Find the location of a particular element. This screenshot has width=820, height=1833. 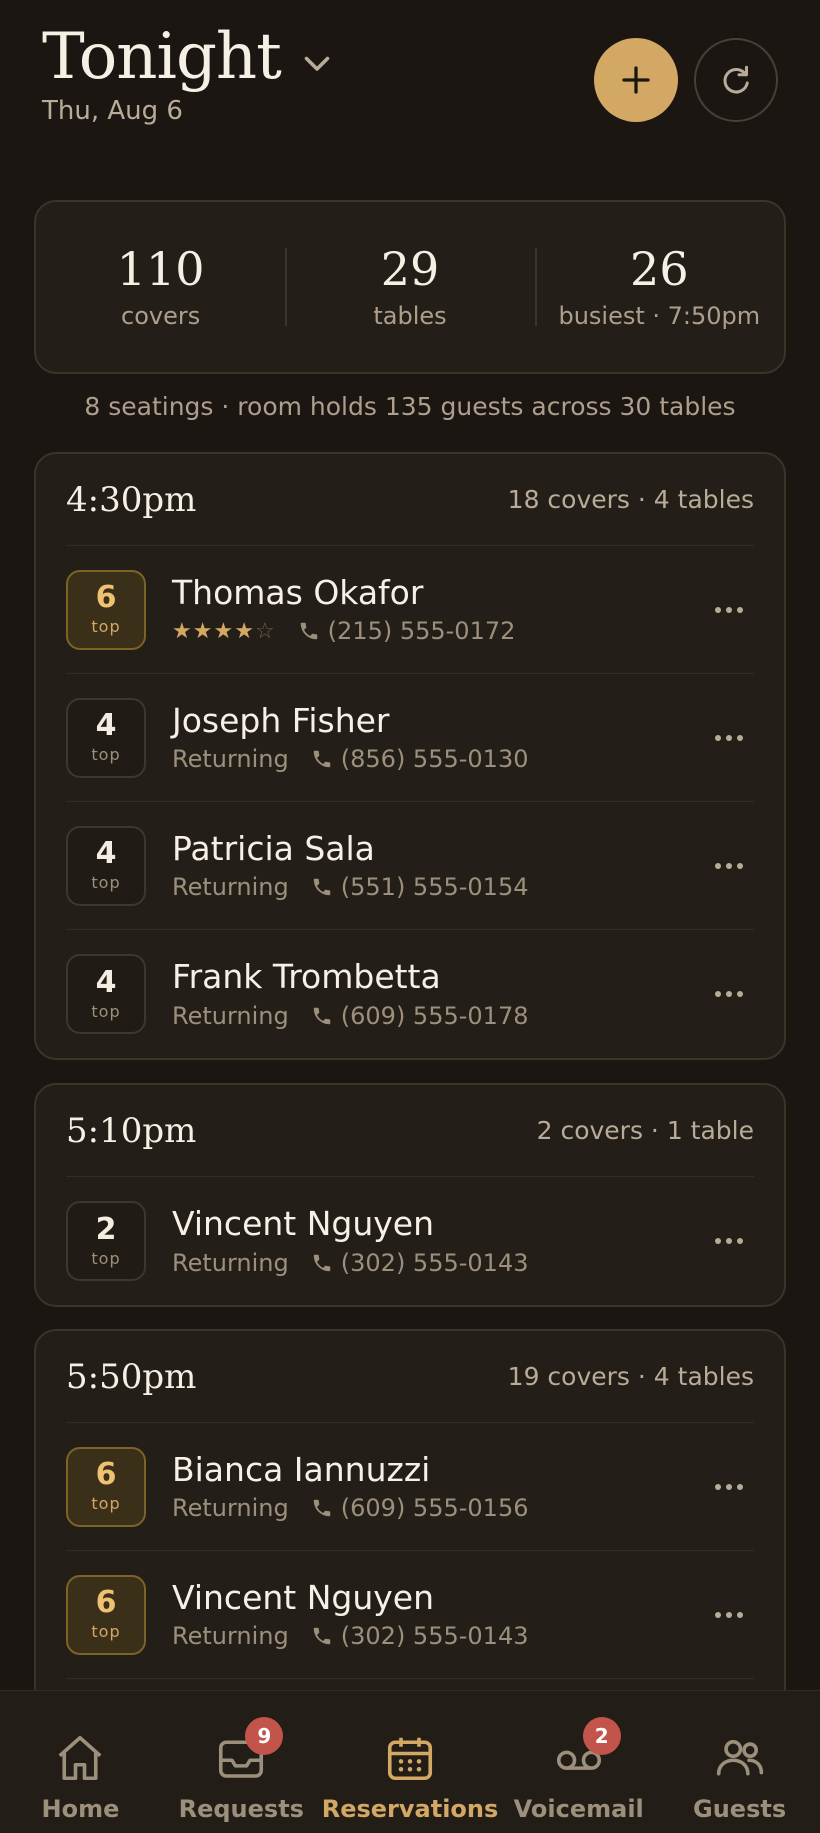

stat-busiest: 26 busiest · 7:50pm is located at coordinates (659, 287).